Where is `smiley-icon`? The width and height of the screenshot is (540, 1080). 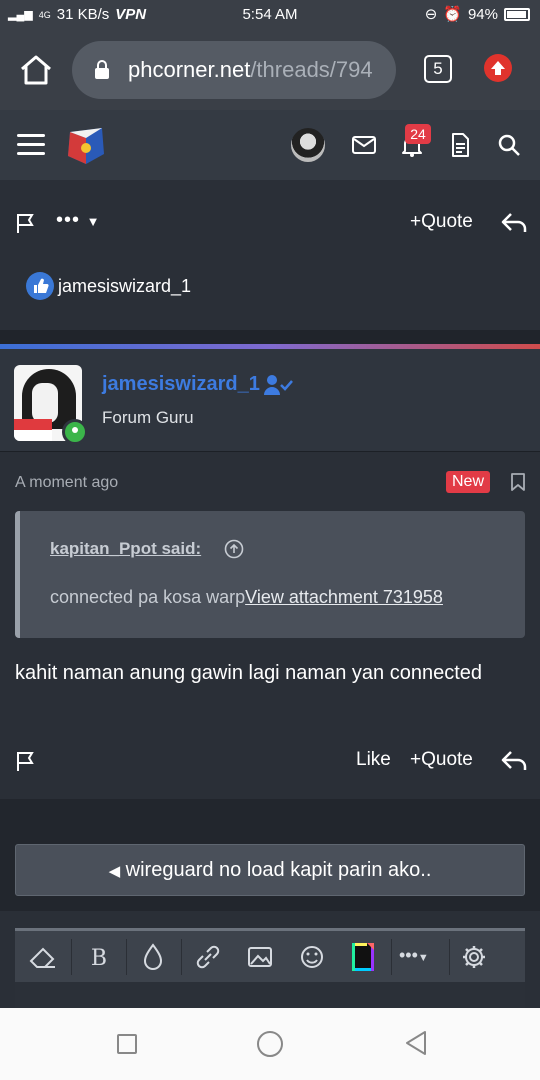 smiley-icon is located at coordinates (312, 957).